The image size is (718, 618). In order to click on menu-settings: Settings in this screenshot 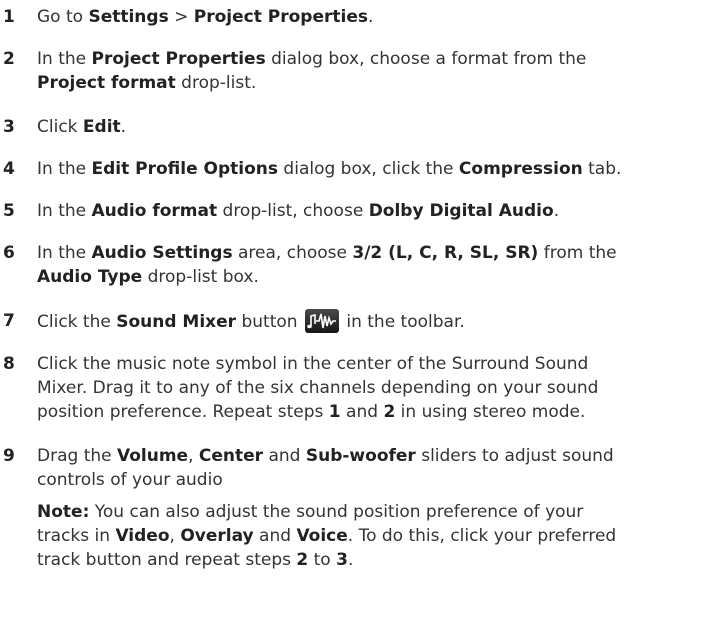, I will do `click(128, 17)`.